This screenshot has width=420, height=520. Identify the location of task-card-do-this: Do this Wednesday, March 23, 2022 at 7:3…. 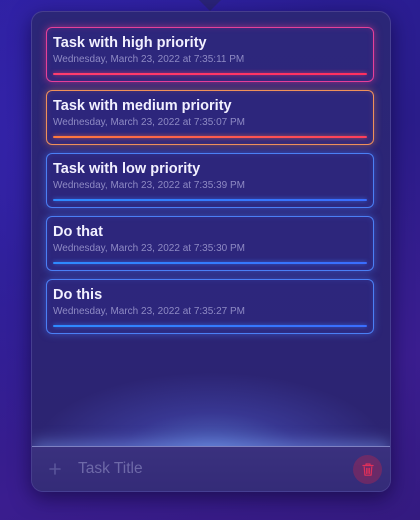
(210, 306).